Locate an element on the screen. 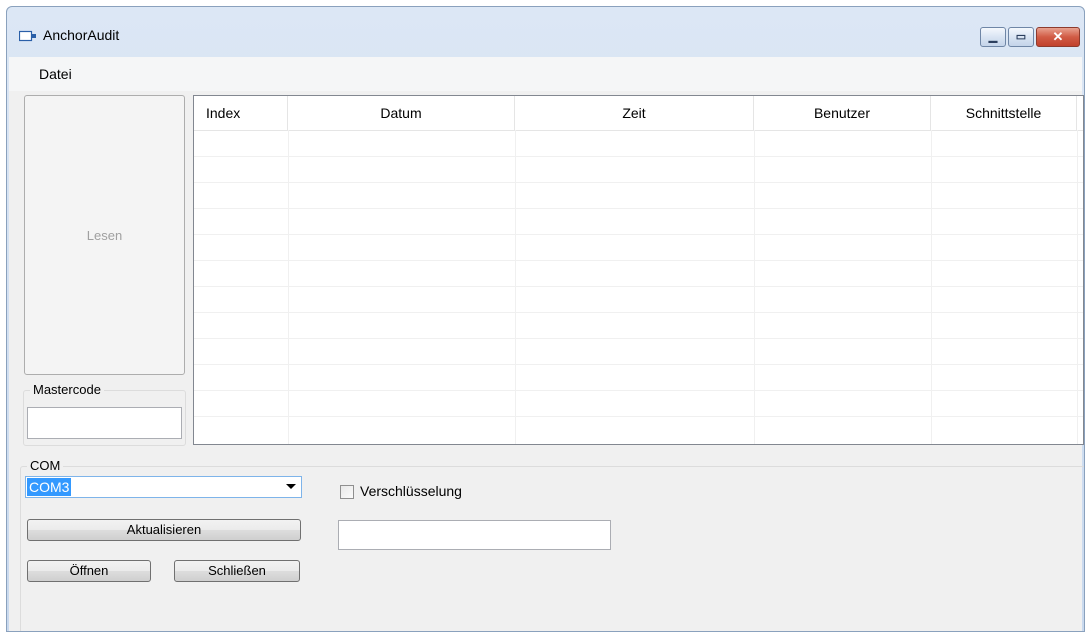 The width and height of the screenshot is (1085, 632). maximize-icon: ▭ is located at coordinates (1021, 37).